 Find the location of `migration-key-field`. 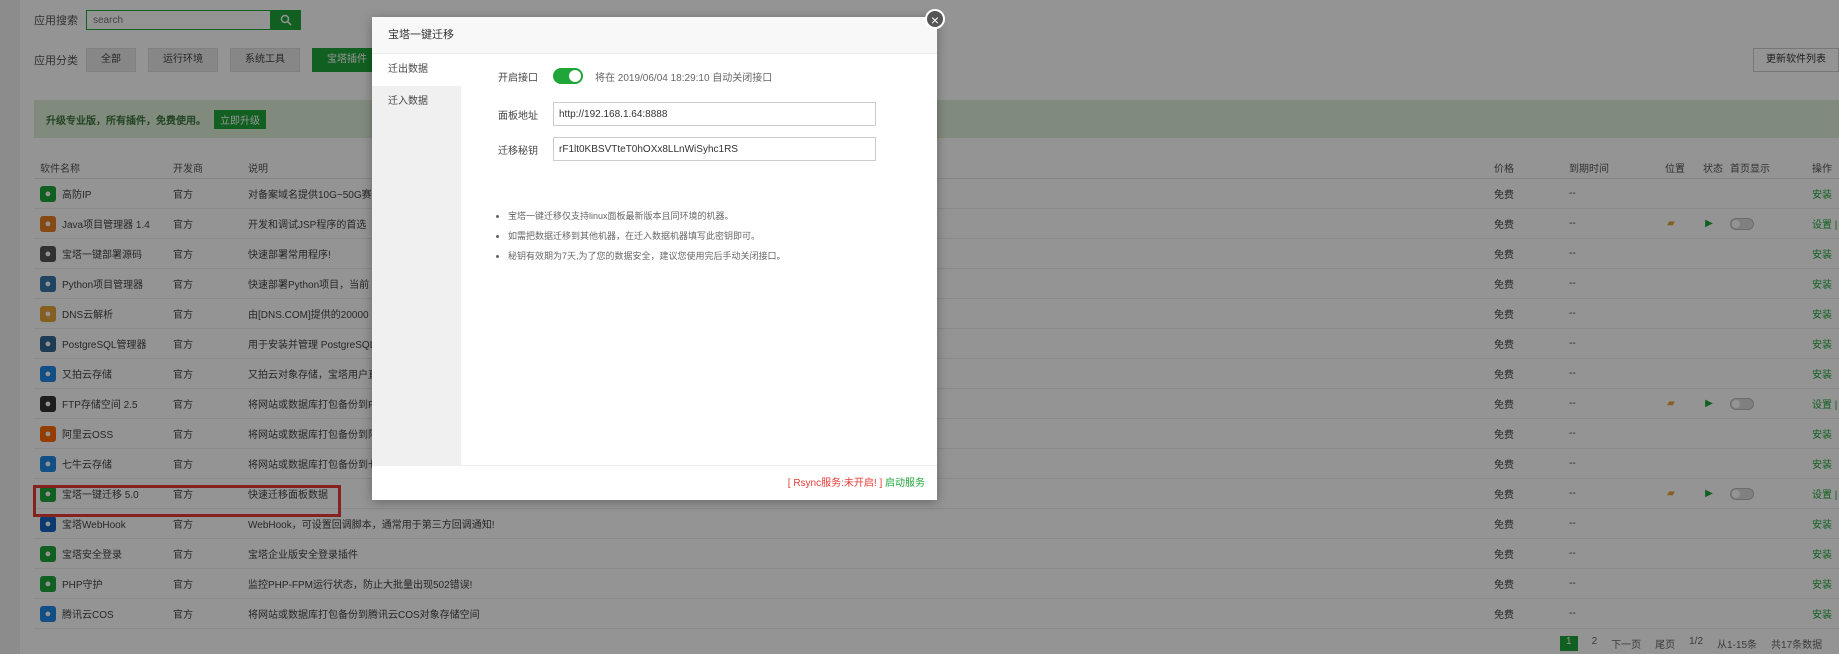

migration-key-field is located at coordinates (714, 149).